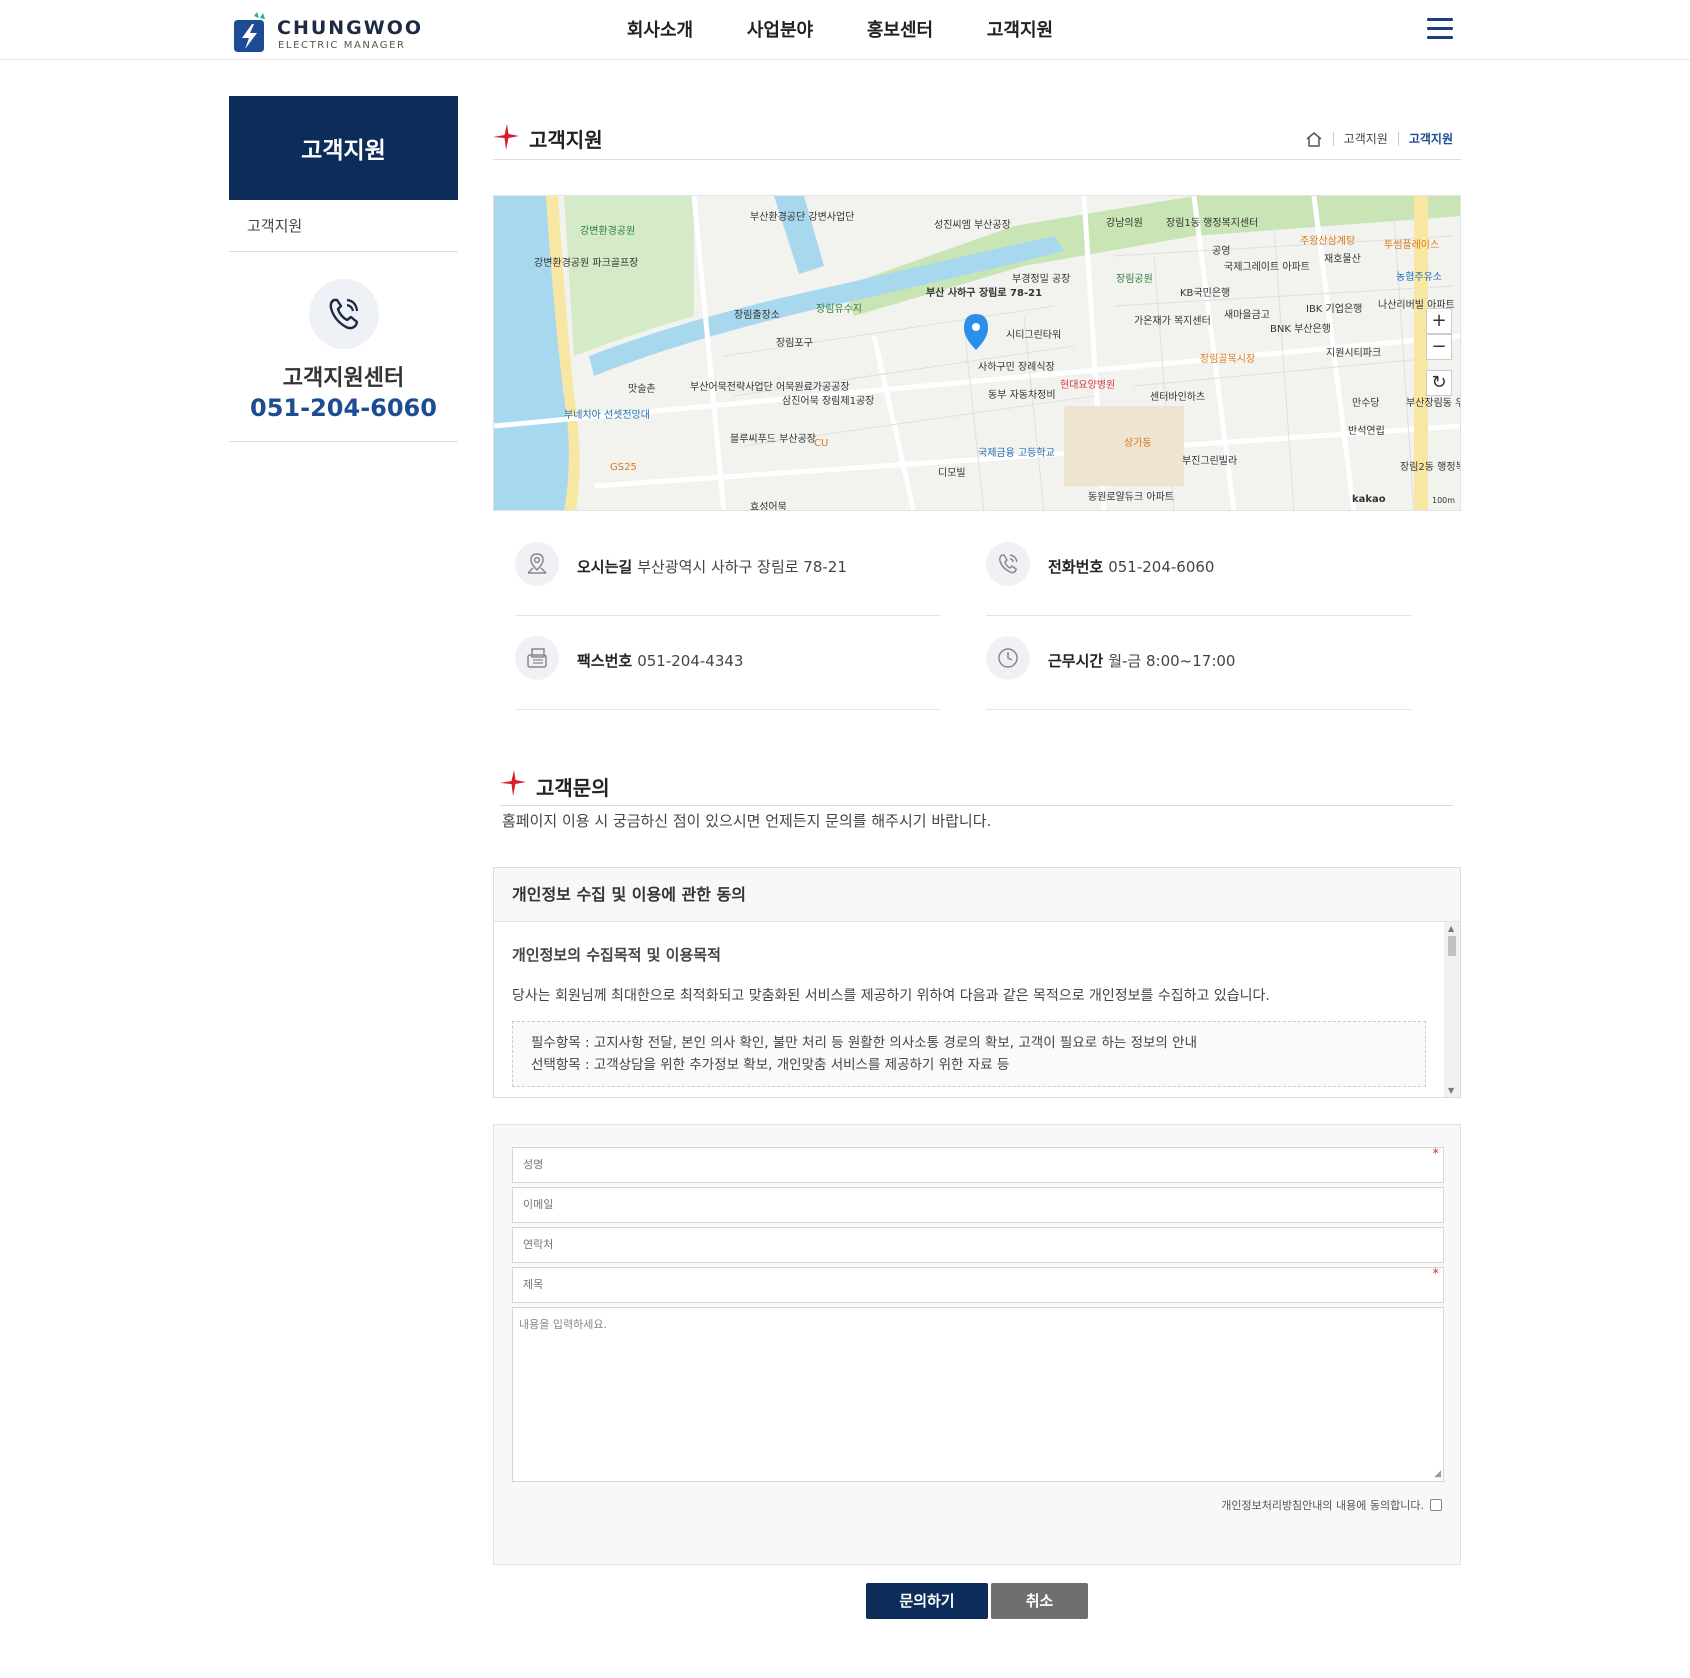 The width and height of the screenshot is (1690, 1678). Describe the element at coordinates (1452, 1009) in the screenshot. I see `agreement-scrollbar: ▲ ▼` at that location.